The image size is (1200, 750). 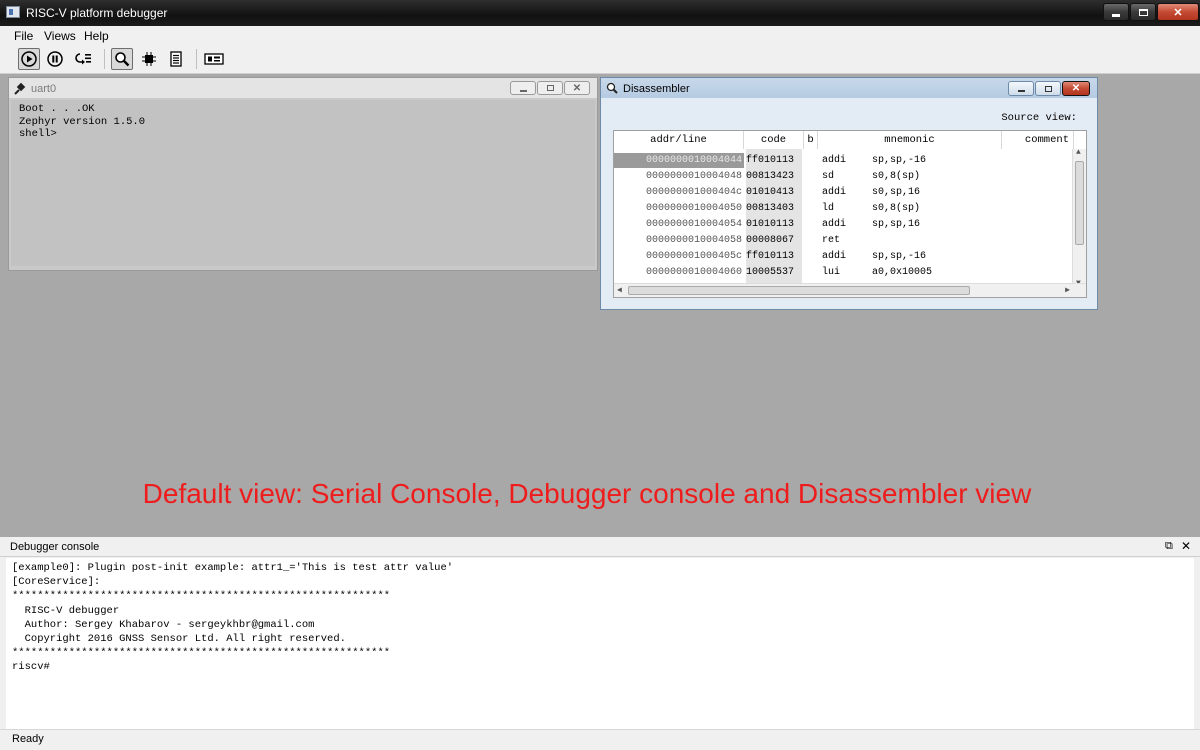 What do you see at coordinates (679, 140) in the screenshot?
I see `column-header-addr: addr/line` at bounding box center [679, 140].